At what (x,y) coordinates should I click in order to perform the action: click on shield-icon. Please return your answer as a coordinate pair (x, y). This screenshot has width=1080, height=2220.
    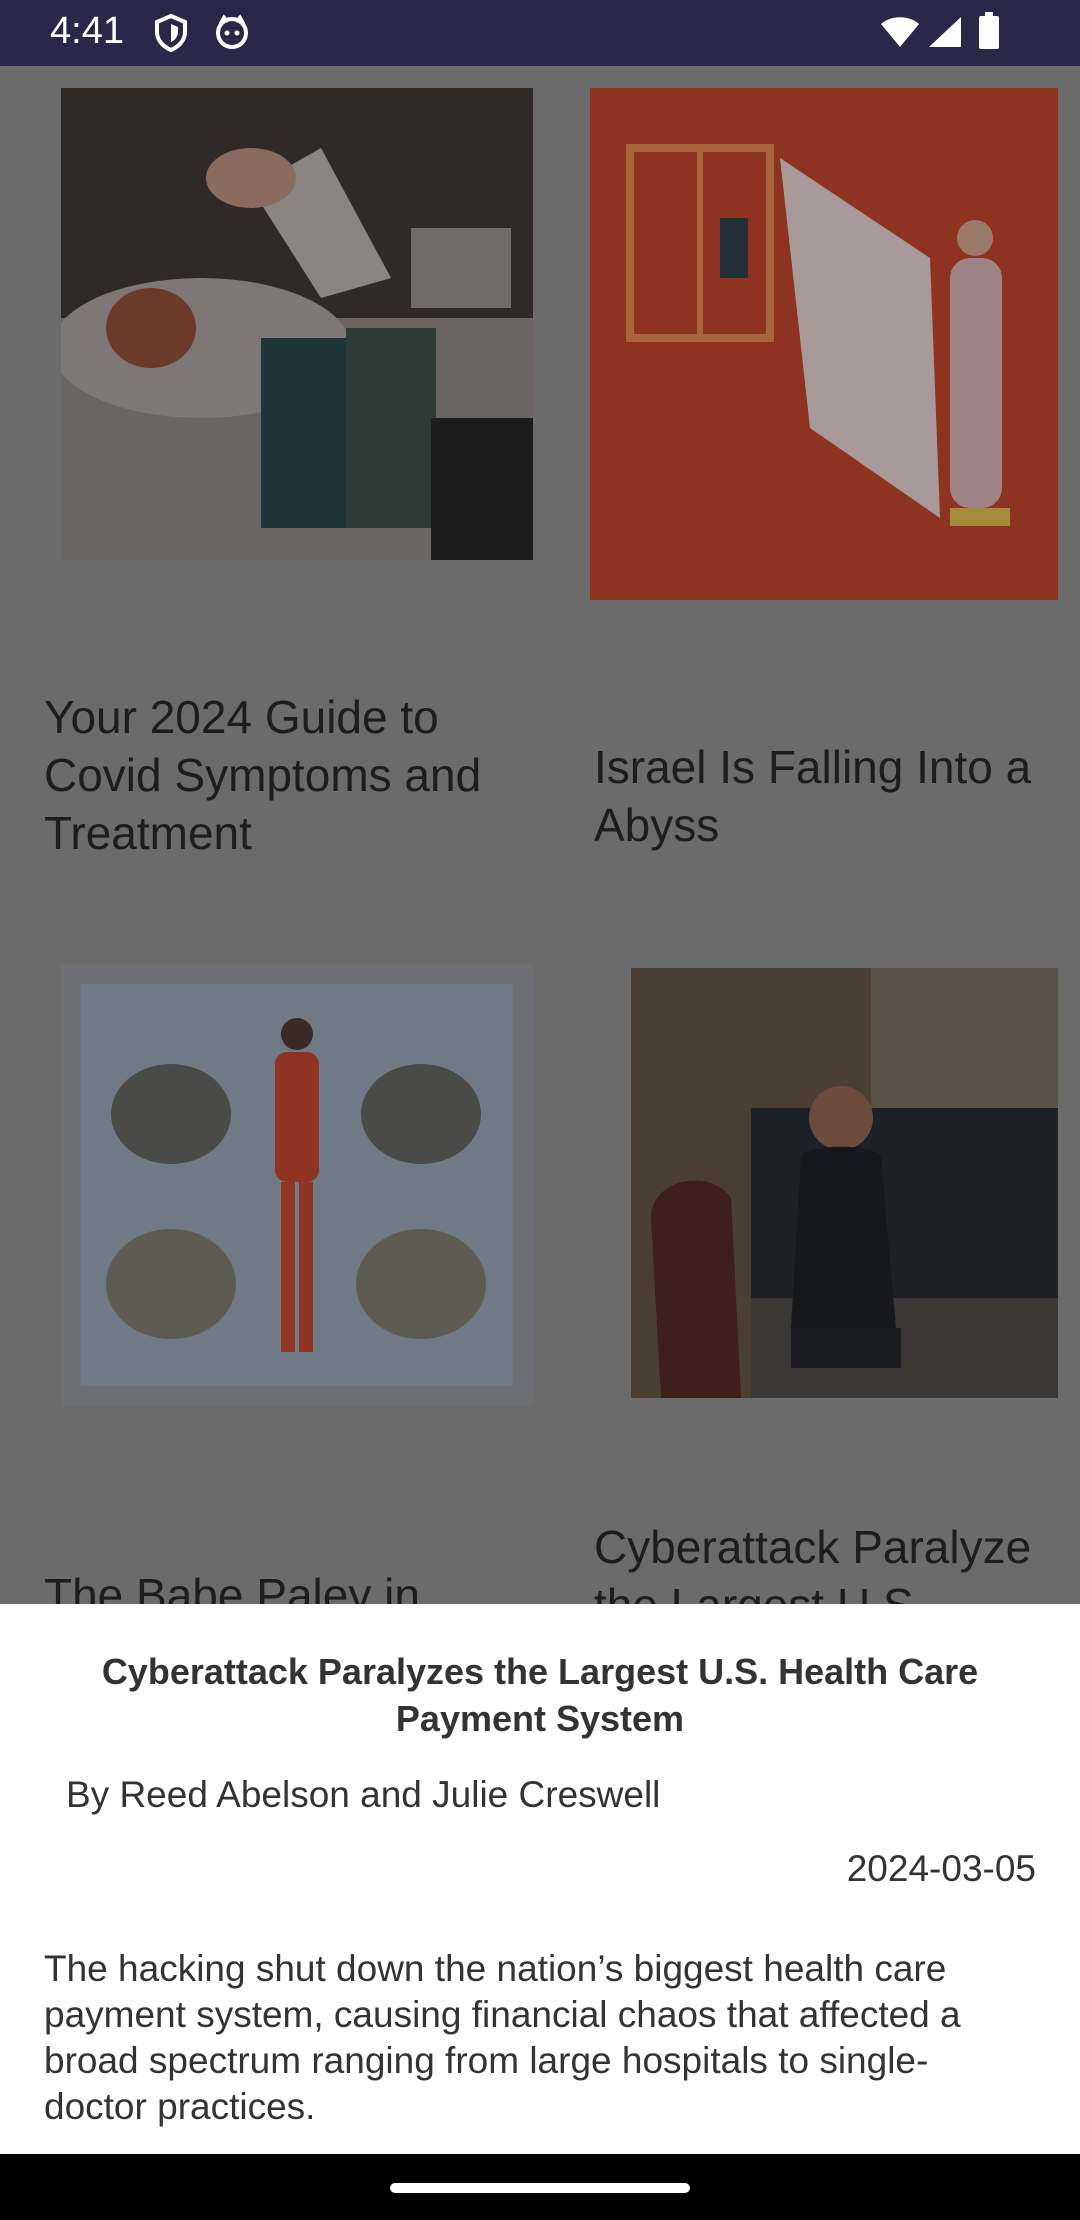
    Looking at the image, I should click on (171, 33).